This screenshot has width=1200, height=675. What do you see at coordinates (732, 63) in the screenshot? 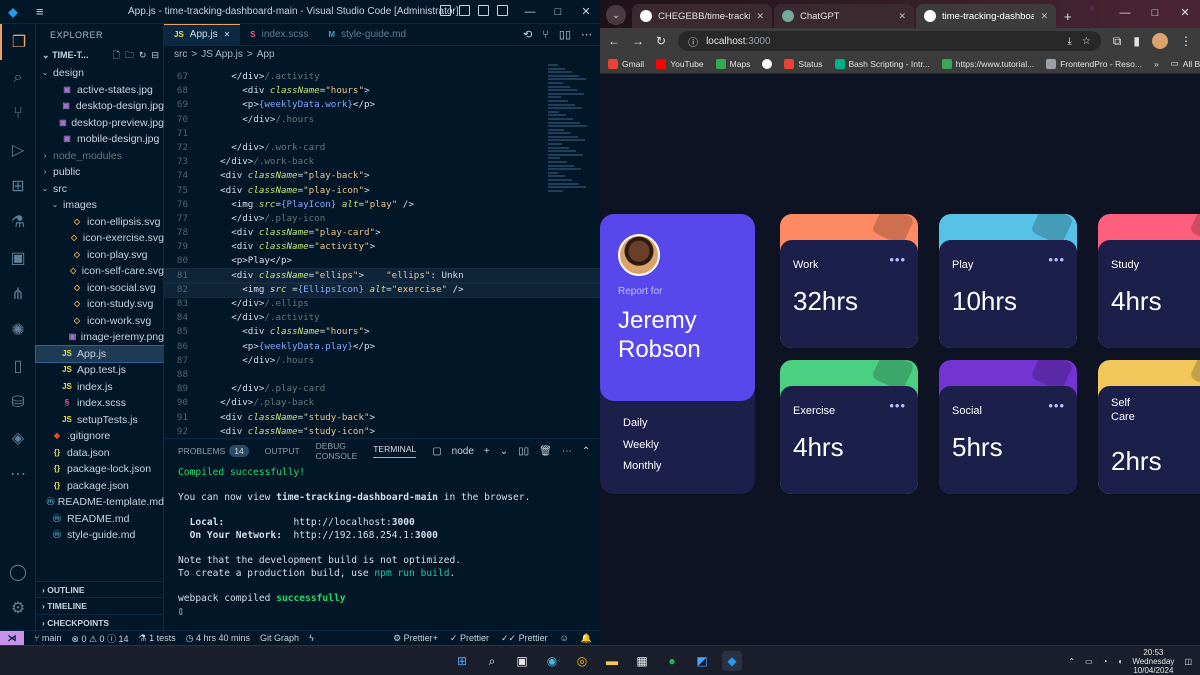
I see `bookmark-item: Maps` at bounding box center [732, 63].